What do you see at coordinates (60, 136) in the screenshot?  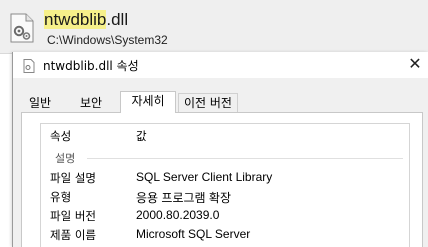 I see `column-header-property: 속성` at bounding box center [60, 136].